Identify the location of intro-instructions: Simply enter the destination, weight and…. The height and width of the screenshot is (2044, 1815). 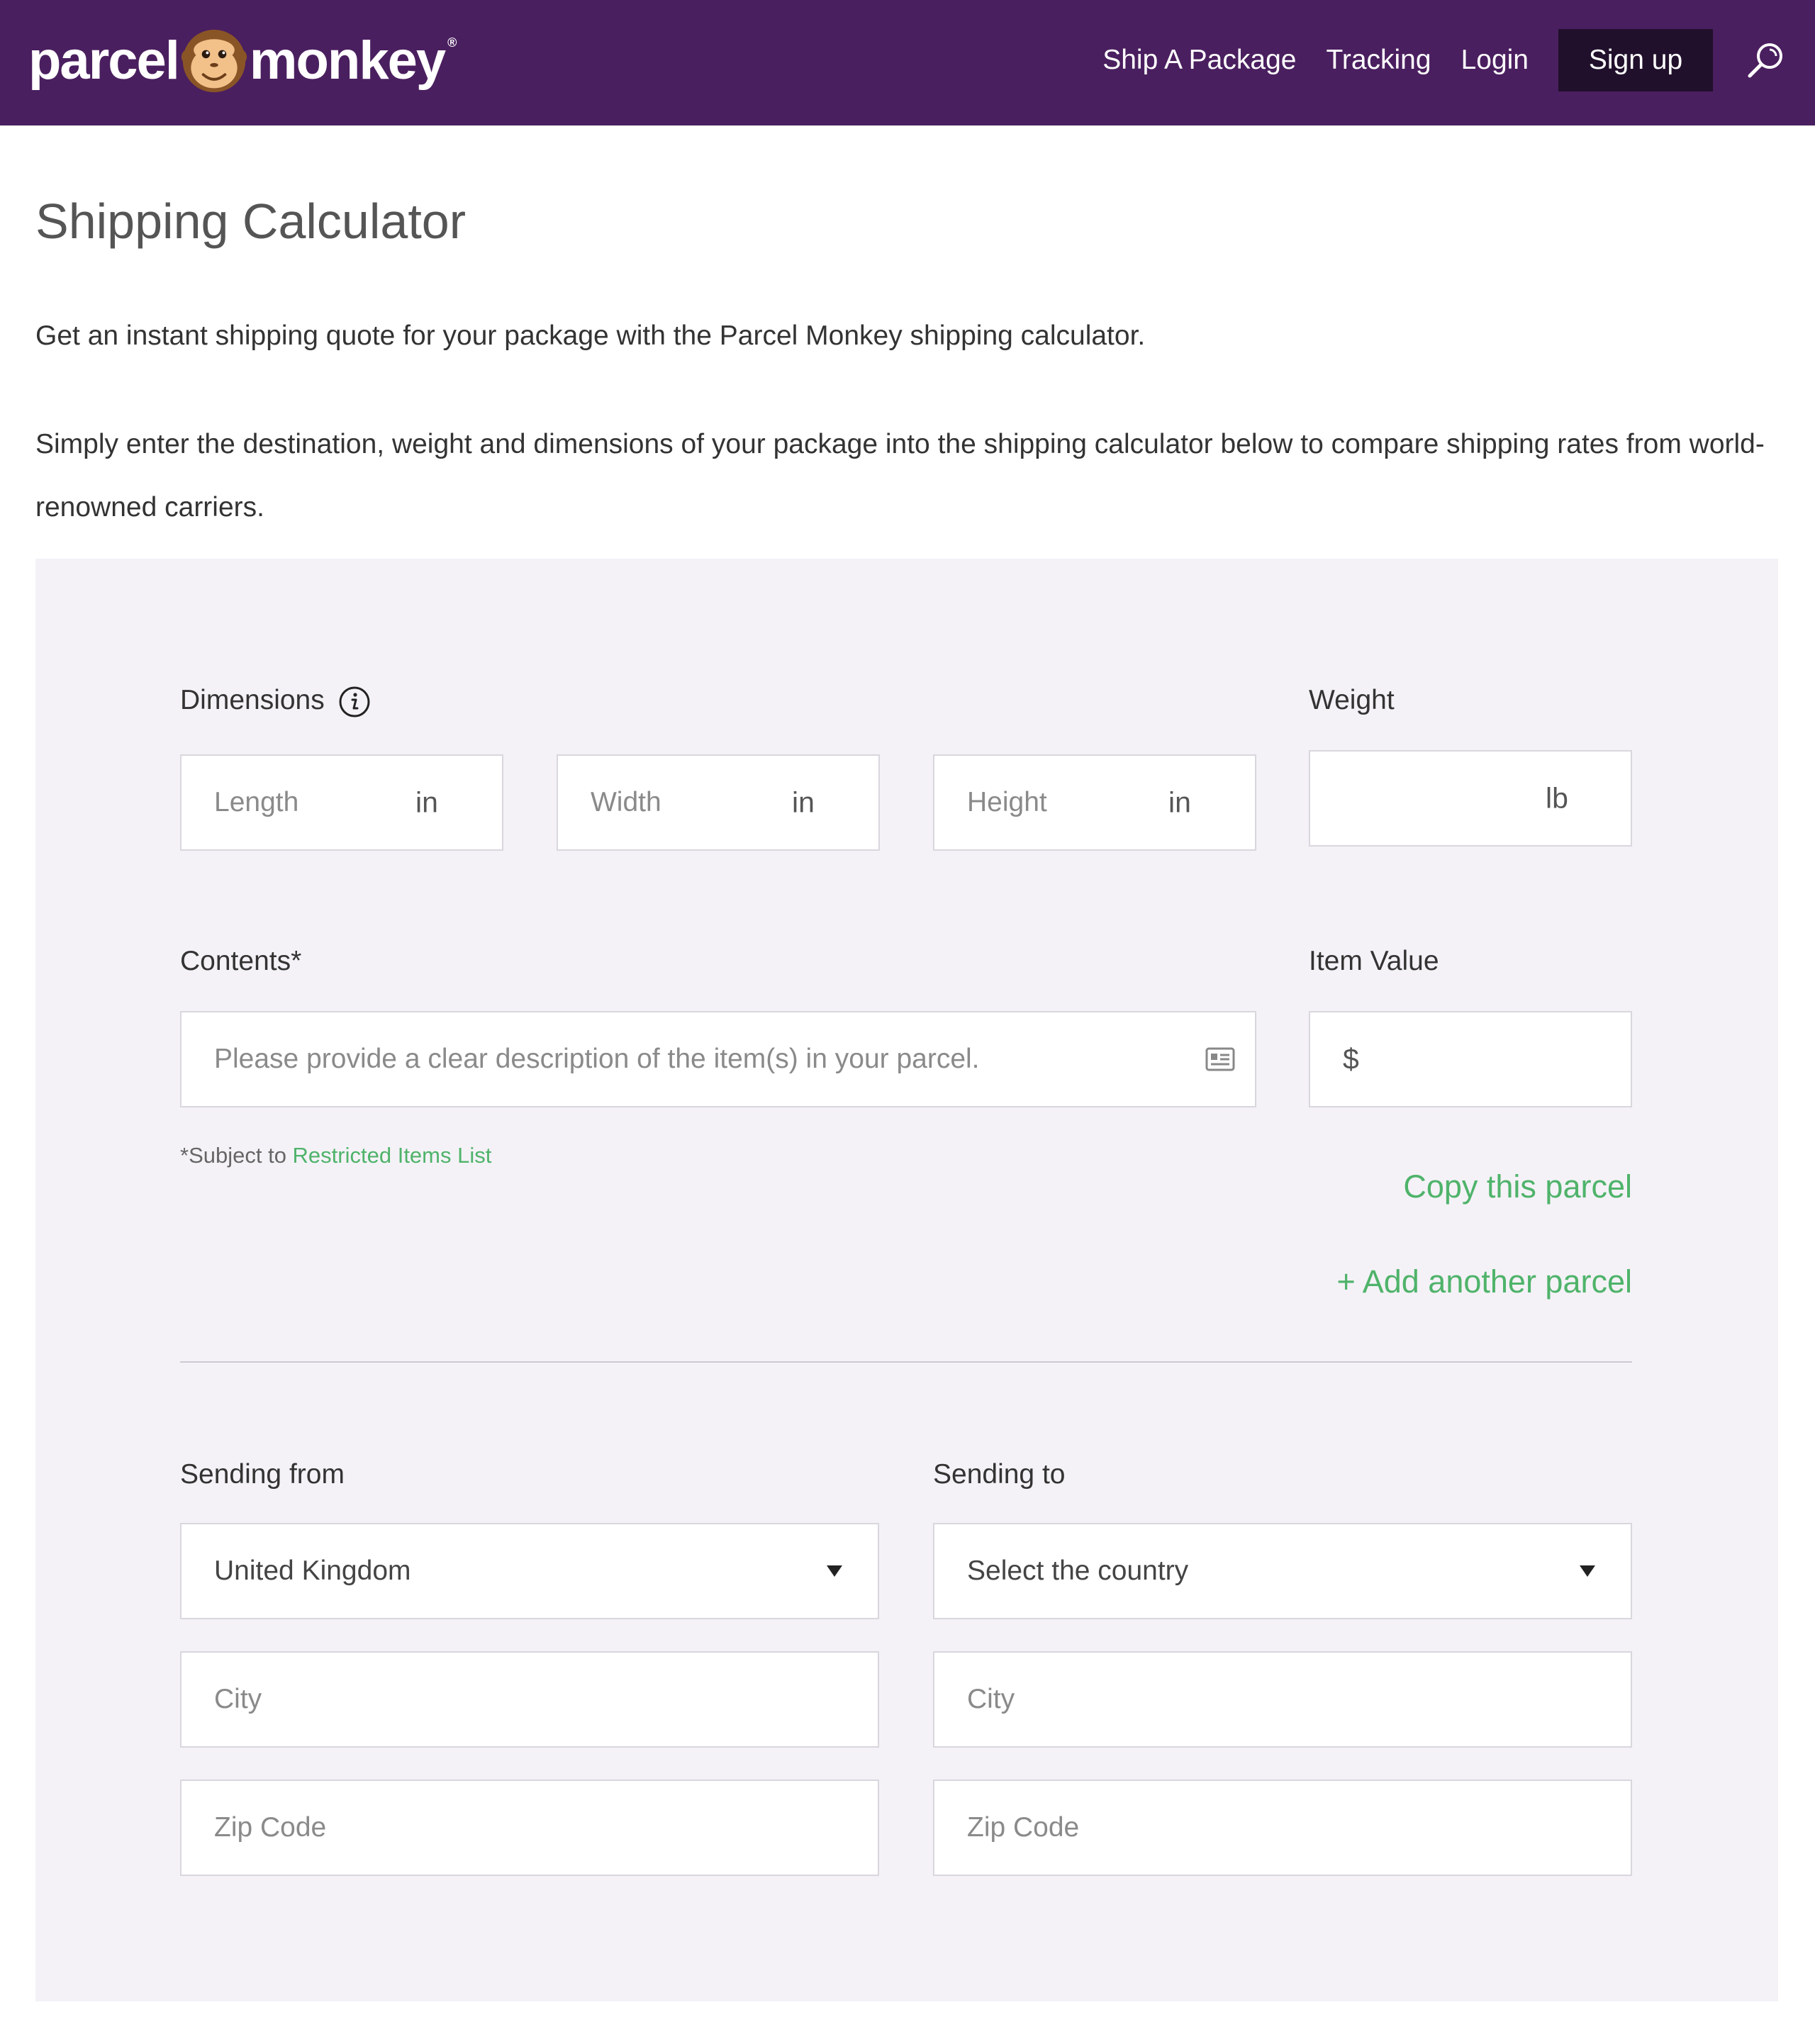
(900, 476).